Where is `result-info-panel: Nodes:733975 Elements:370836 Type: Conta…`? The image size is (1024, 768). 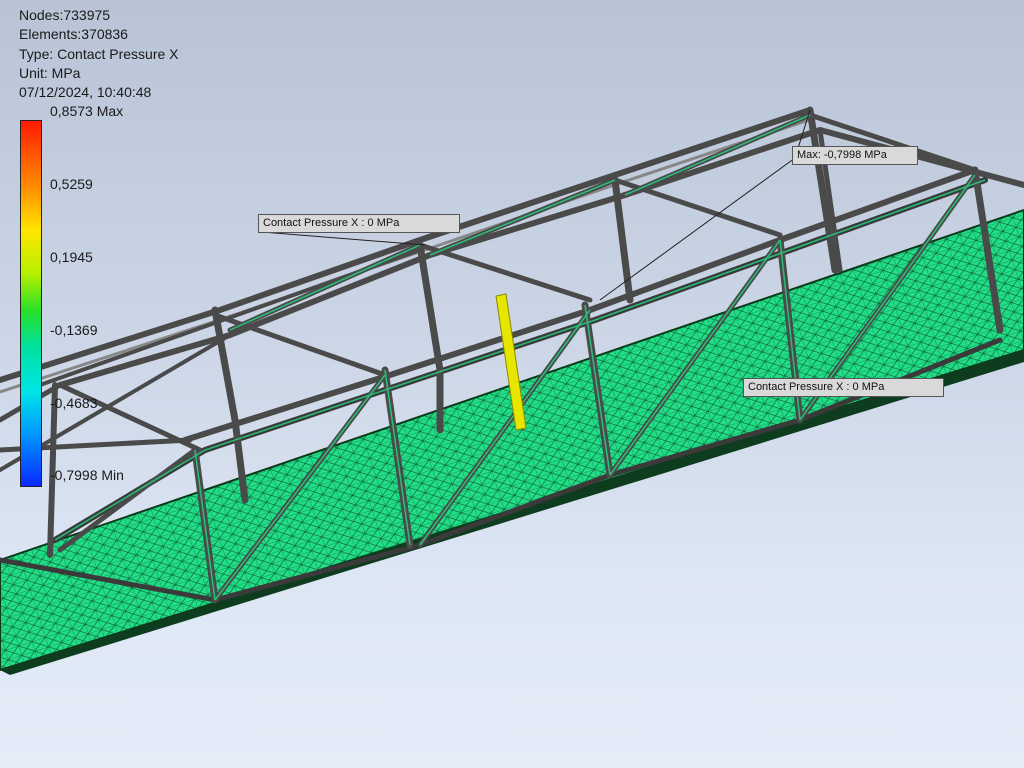 result-info-panel: Nodes:733975 Elements:370836 Type: Conta… is located at coordinates (99, 54).